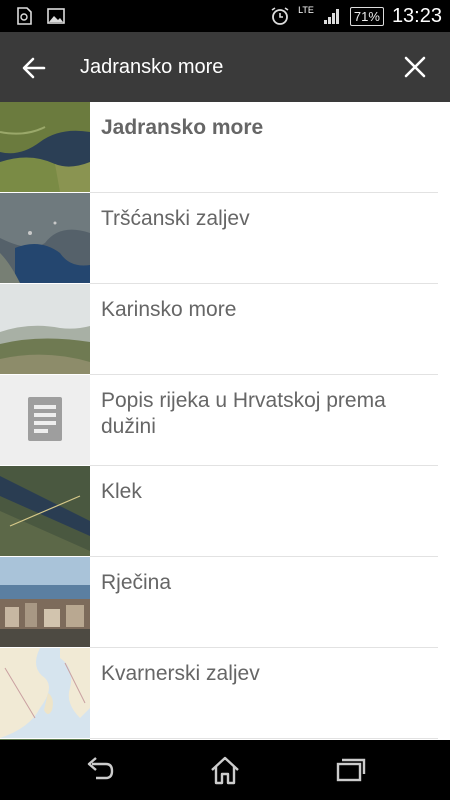 Image resolution: width=450 pixels, height=800 pixels. What do you see at coordinates (175, 218) in the screenshot?
I see `result-label: Tršćanski zaljev` at bounding box center [175, 218].